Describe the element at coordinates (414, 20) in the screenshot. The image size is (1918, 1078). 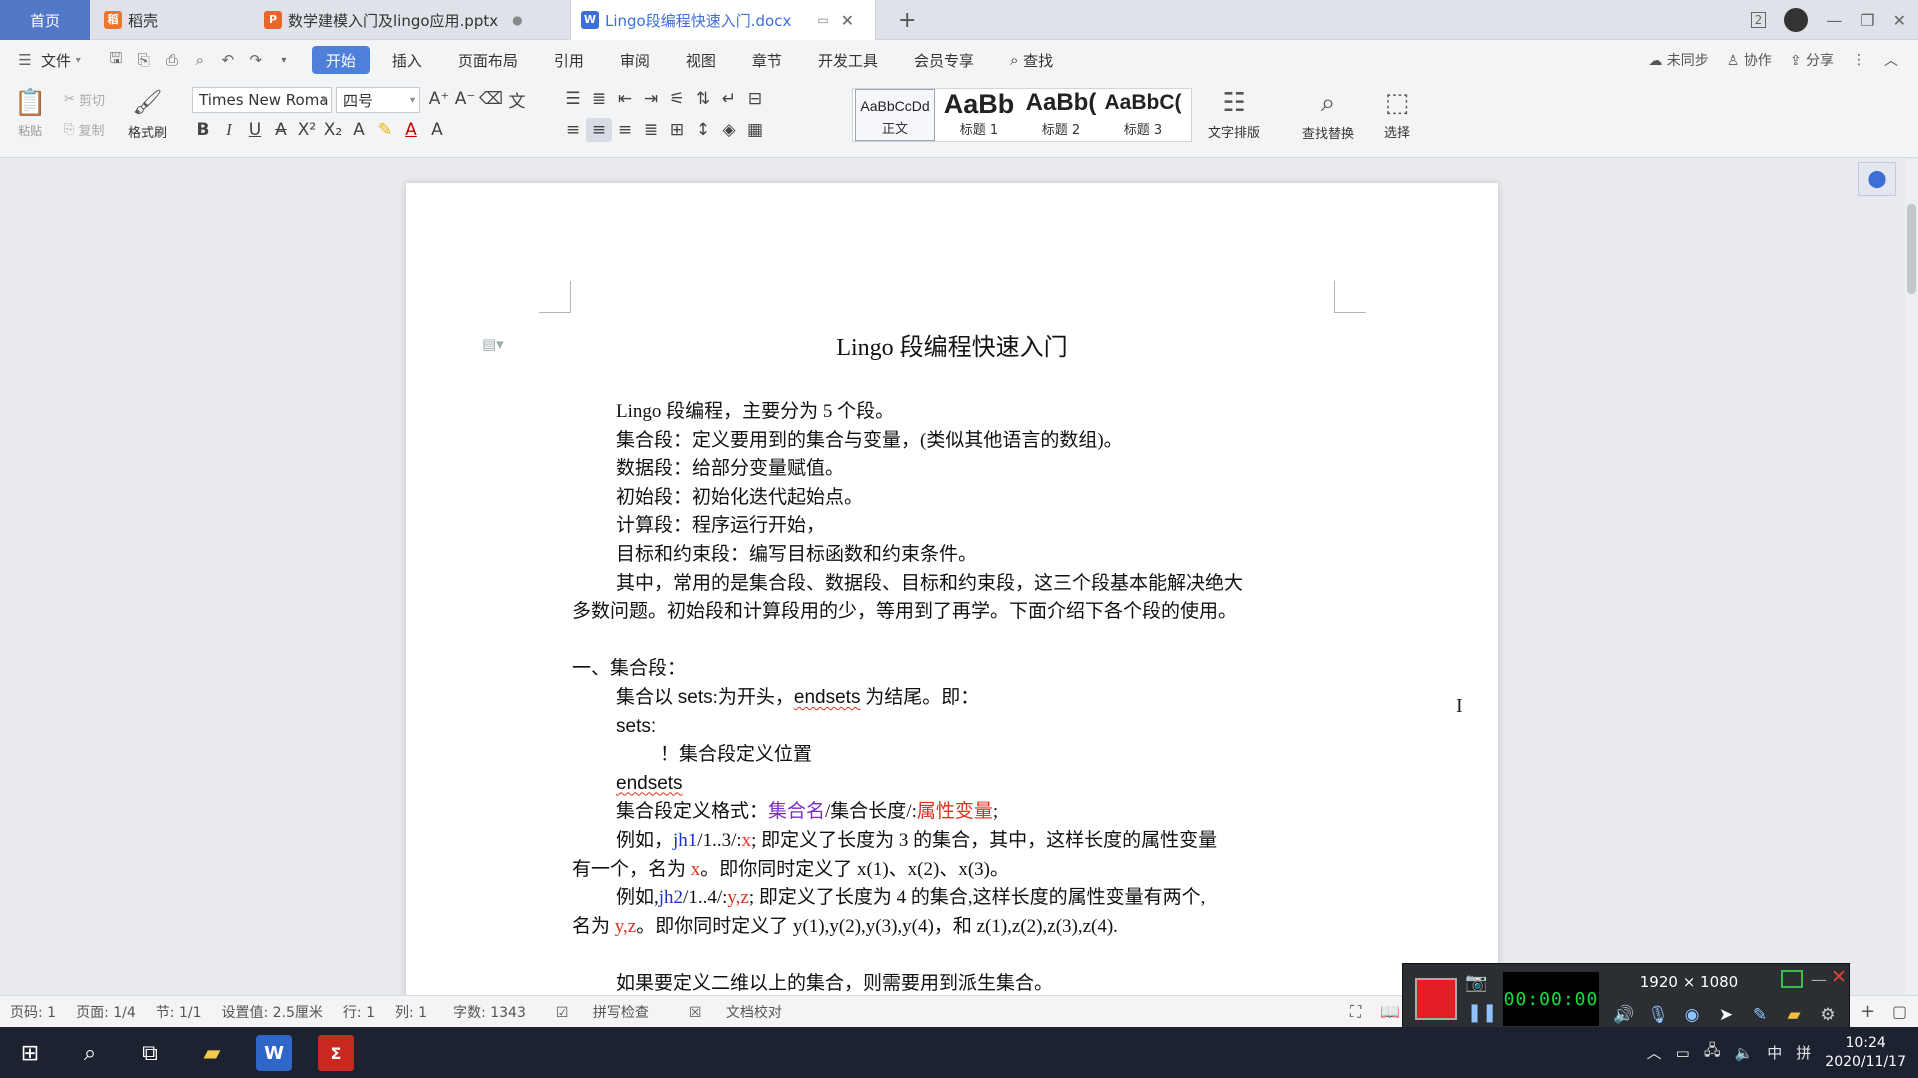
I see `tab-pptx: P 数学建模入门及lingo应用.pptx ●` at that location.